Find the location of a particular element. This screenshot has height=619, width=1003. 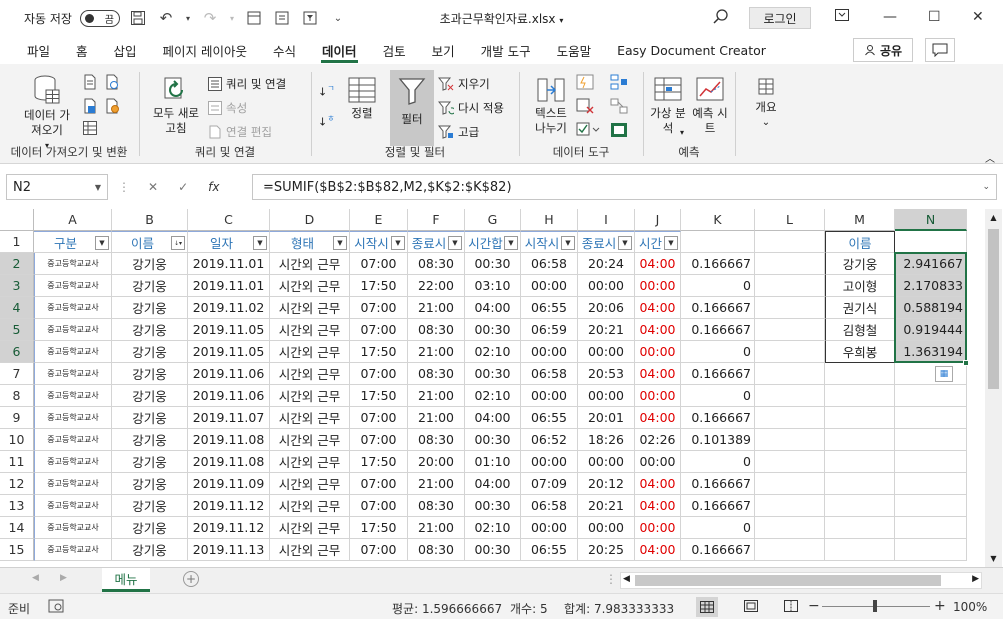

save-icon is located at coordinates (138, 18).